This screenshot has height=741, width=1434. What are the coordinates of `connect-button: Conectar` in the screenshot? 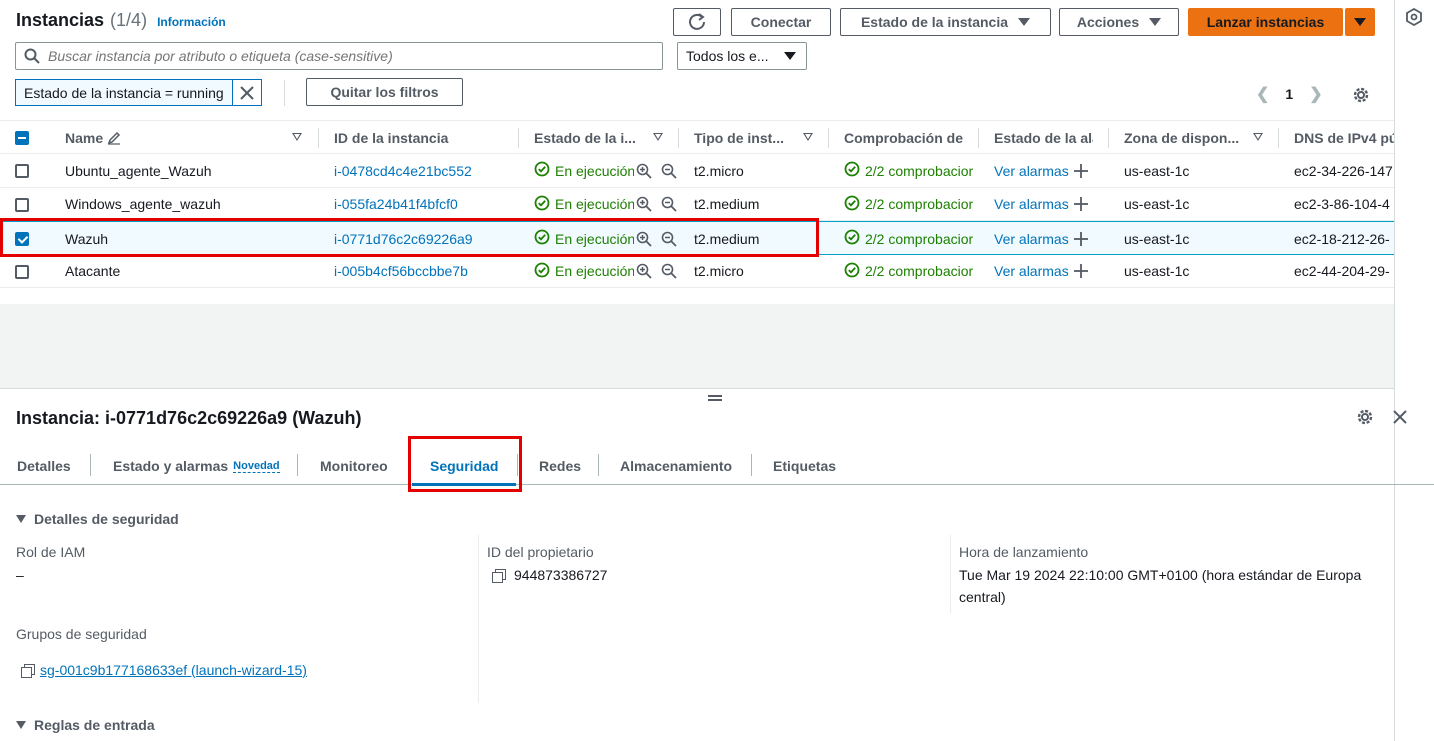 It's located at (781, 22).